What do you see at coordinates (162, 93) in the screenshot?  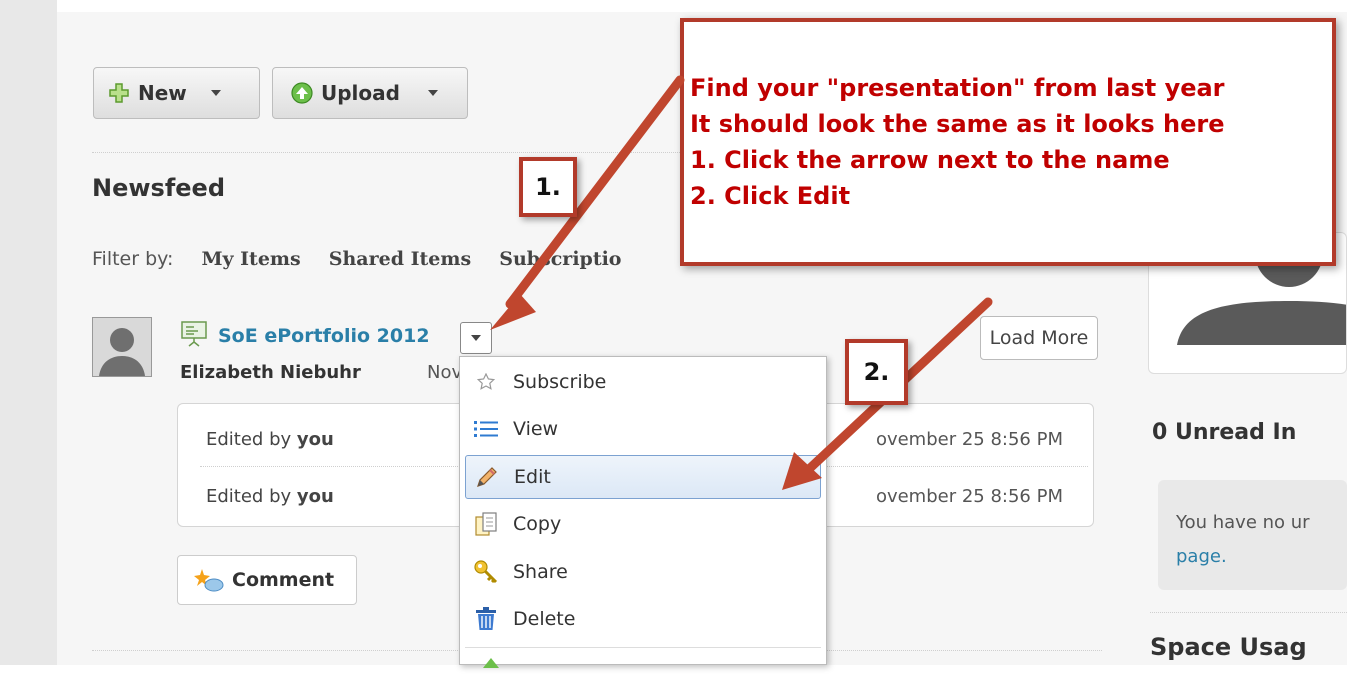 I see `new-button-label: New` at bounding box center [162, 93].